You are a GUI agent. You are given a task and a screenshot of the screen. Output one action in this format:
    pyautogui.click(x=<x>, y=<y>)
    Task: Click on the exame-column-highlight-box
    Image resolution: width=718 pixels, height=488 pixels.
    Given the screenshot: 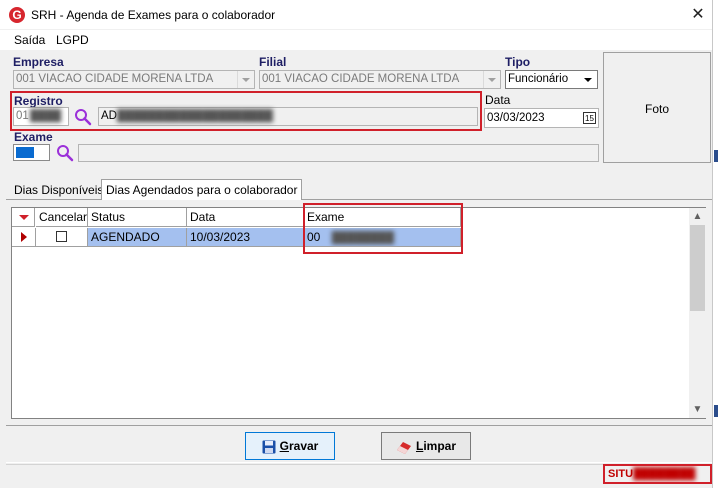 What is the action you would take?
    pyautogui.click(x=383, y=228)
    